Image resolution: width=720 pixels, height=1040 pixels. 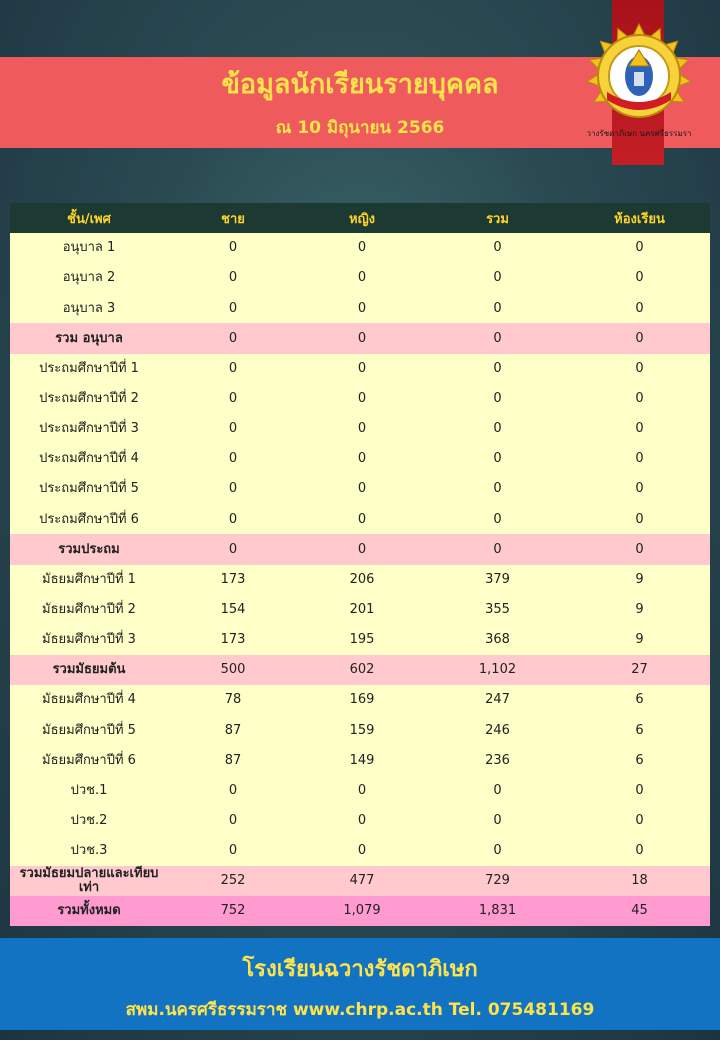 What do you see at coordinates (497, 579) in the screenshot?
I see `table-cell: 379` at bounding box center [497, 579].